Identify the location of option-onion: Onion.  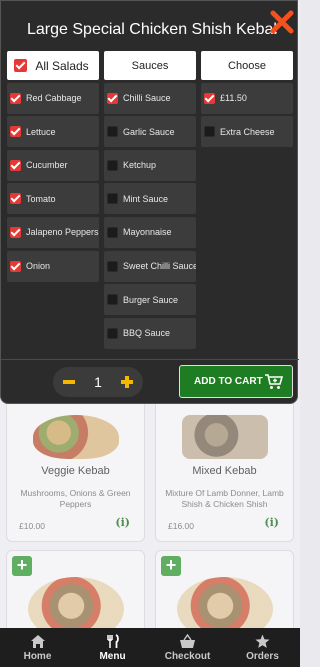
(53, 266).